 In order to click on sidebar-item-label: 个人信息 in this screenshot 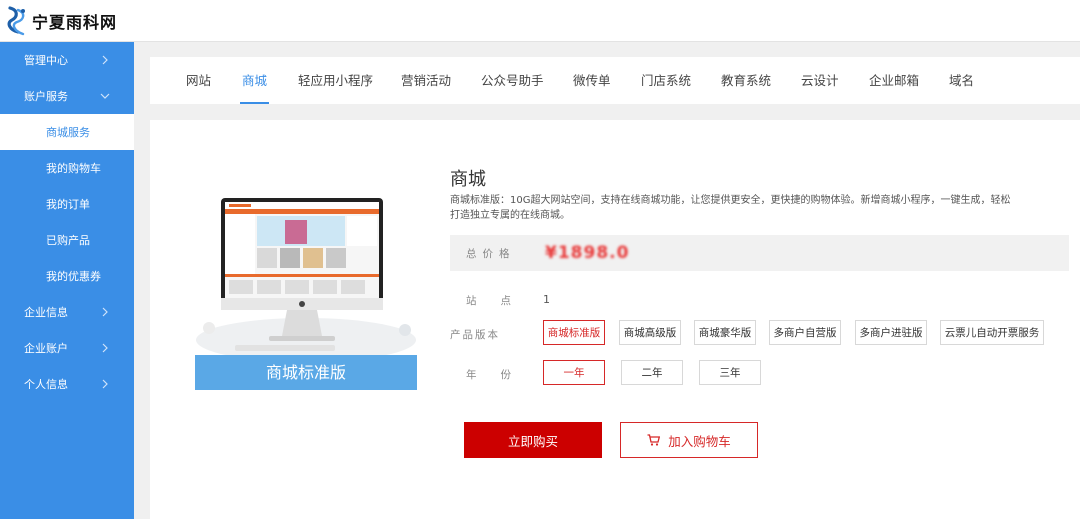, I will do `click(46, 384)`.